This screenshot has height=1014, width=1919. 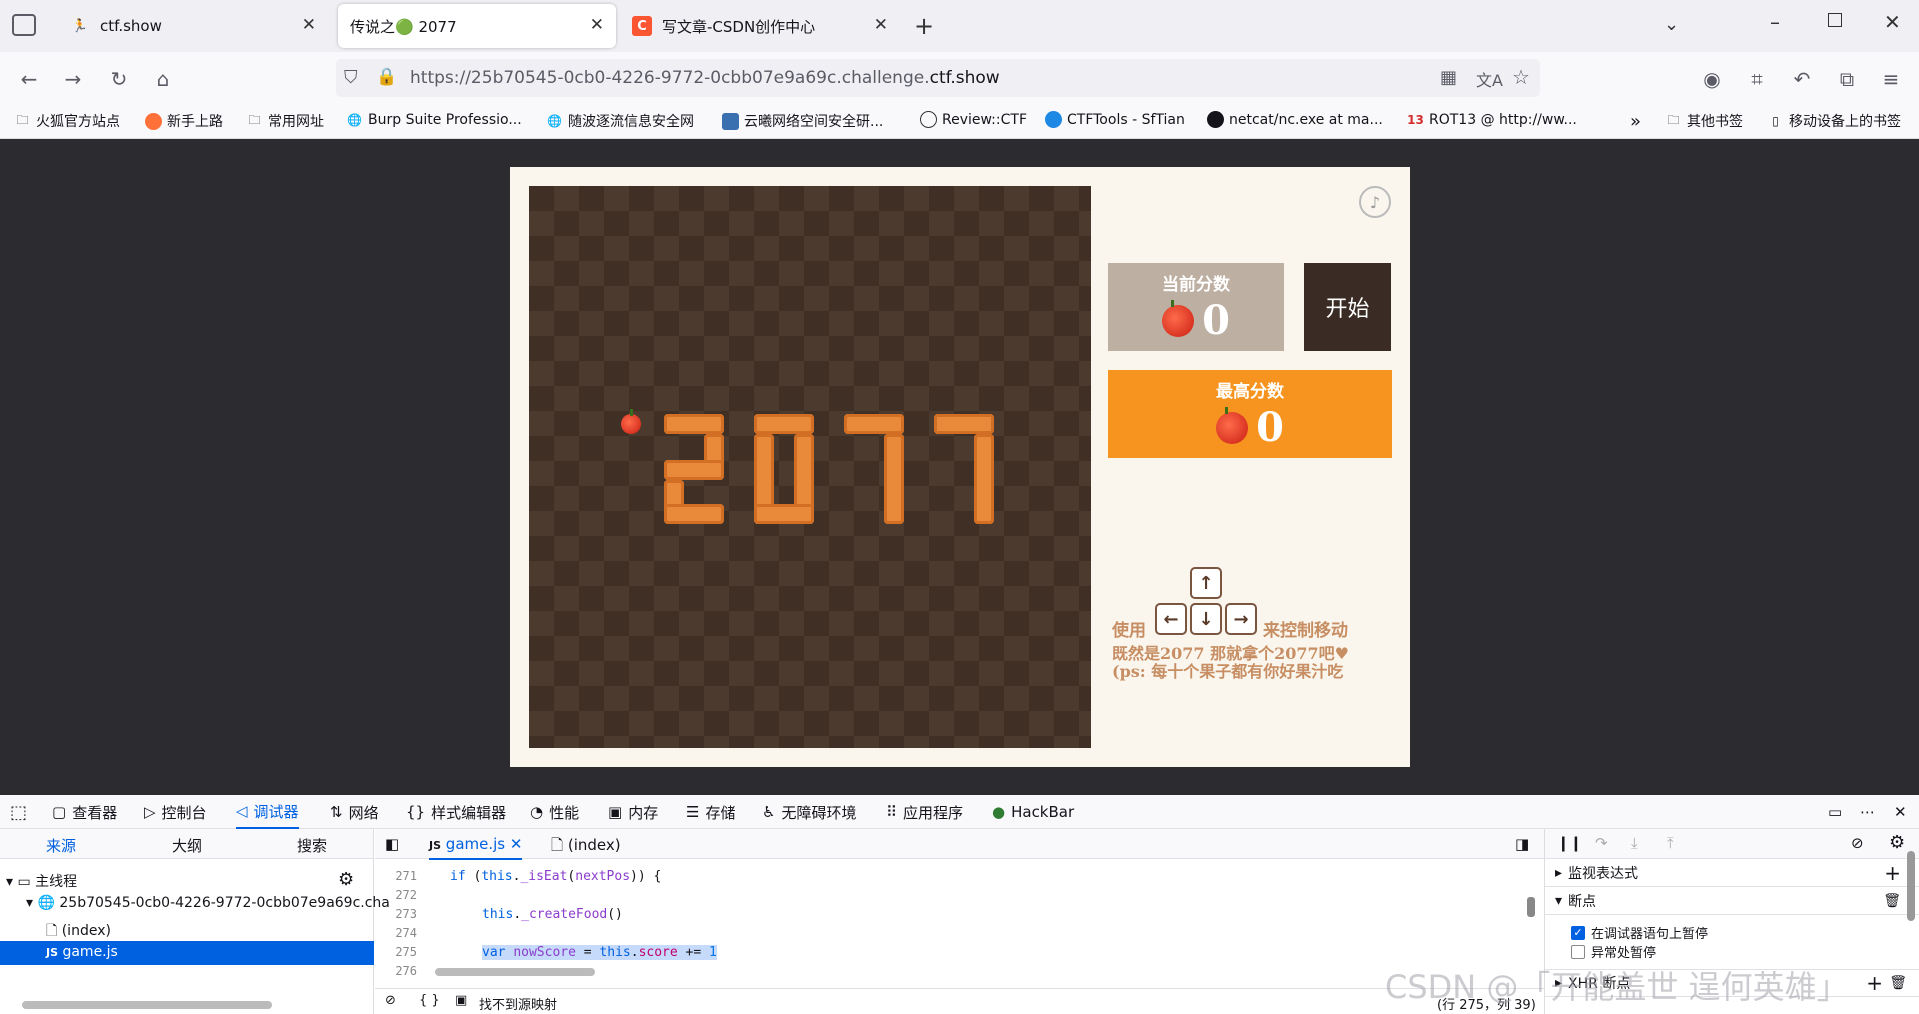 I want to click on code-text-selected: var nowScore = this.score += 1, so click(x=599, y=952).